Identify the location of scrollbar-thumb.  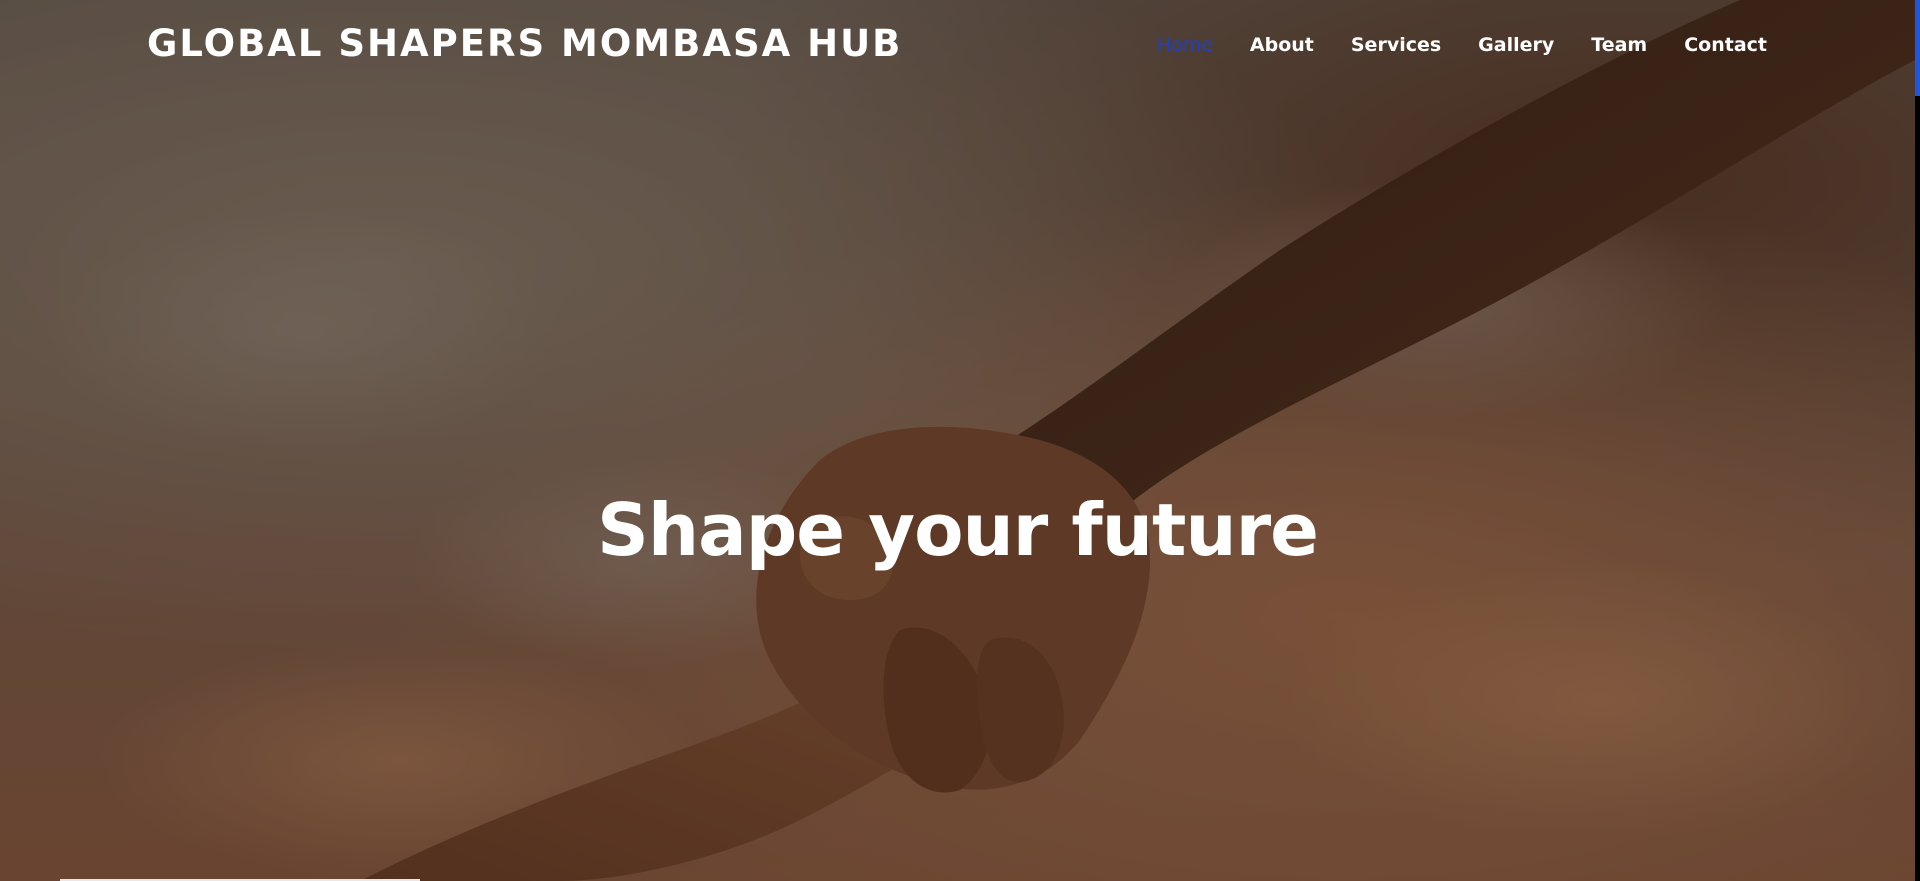
(1917, 48).